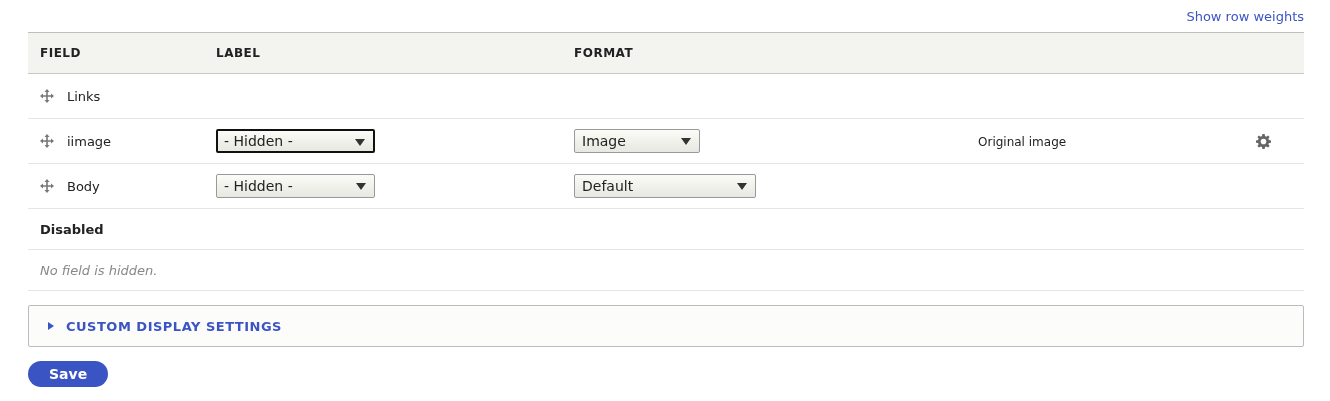 This screenshot has width=1330, height=401. I want to click on field-name: Links, so click(84, 96).